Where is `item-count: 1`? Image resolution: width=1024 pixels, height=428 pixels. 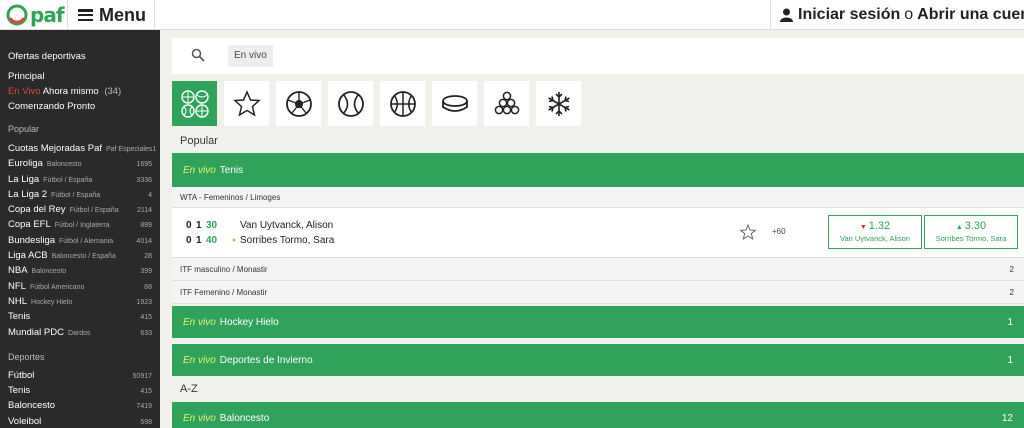 item-count: 1 is located at coordinates (154, 149).